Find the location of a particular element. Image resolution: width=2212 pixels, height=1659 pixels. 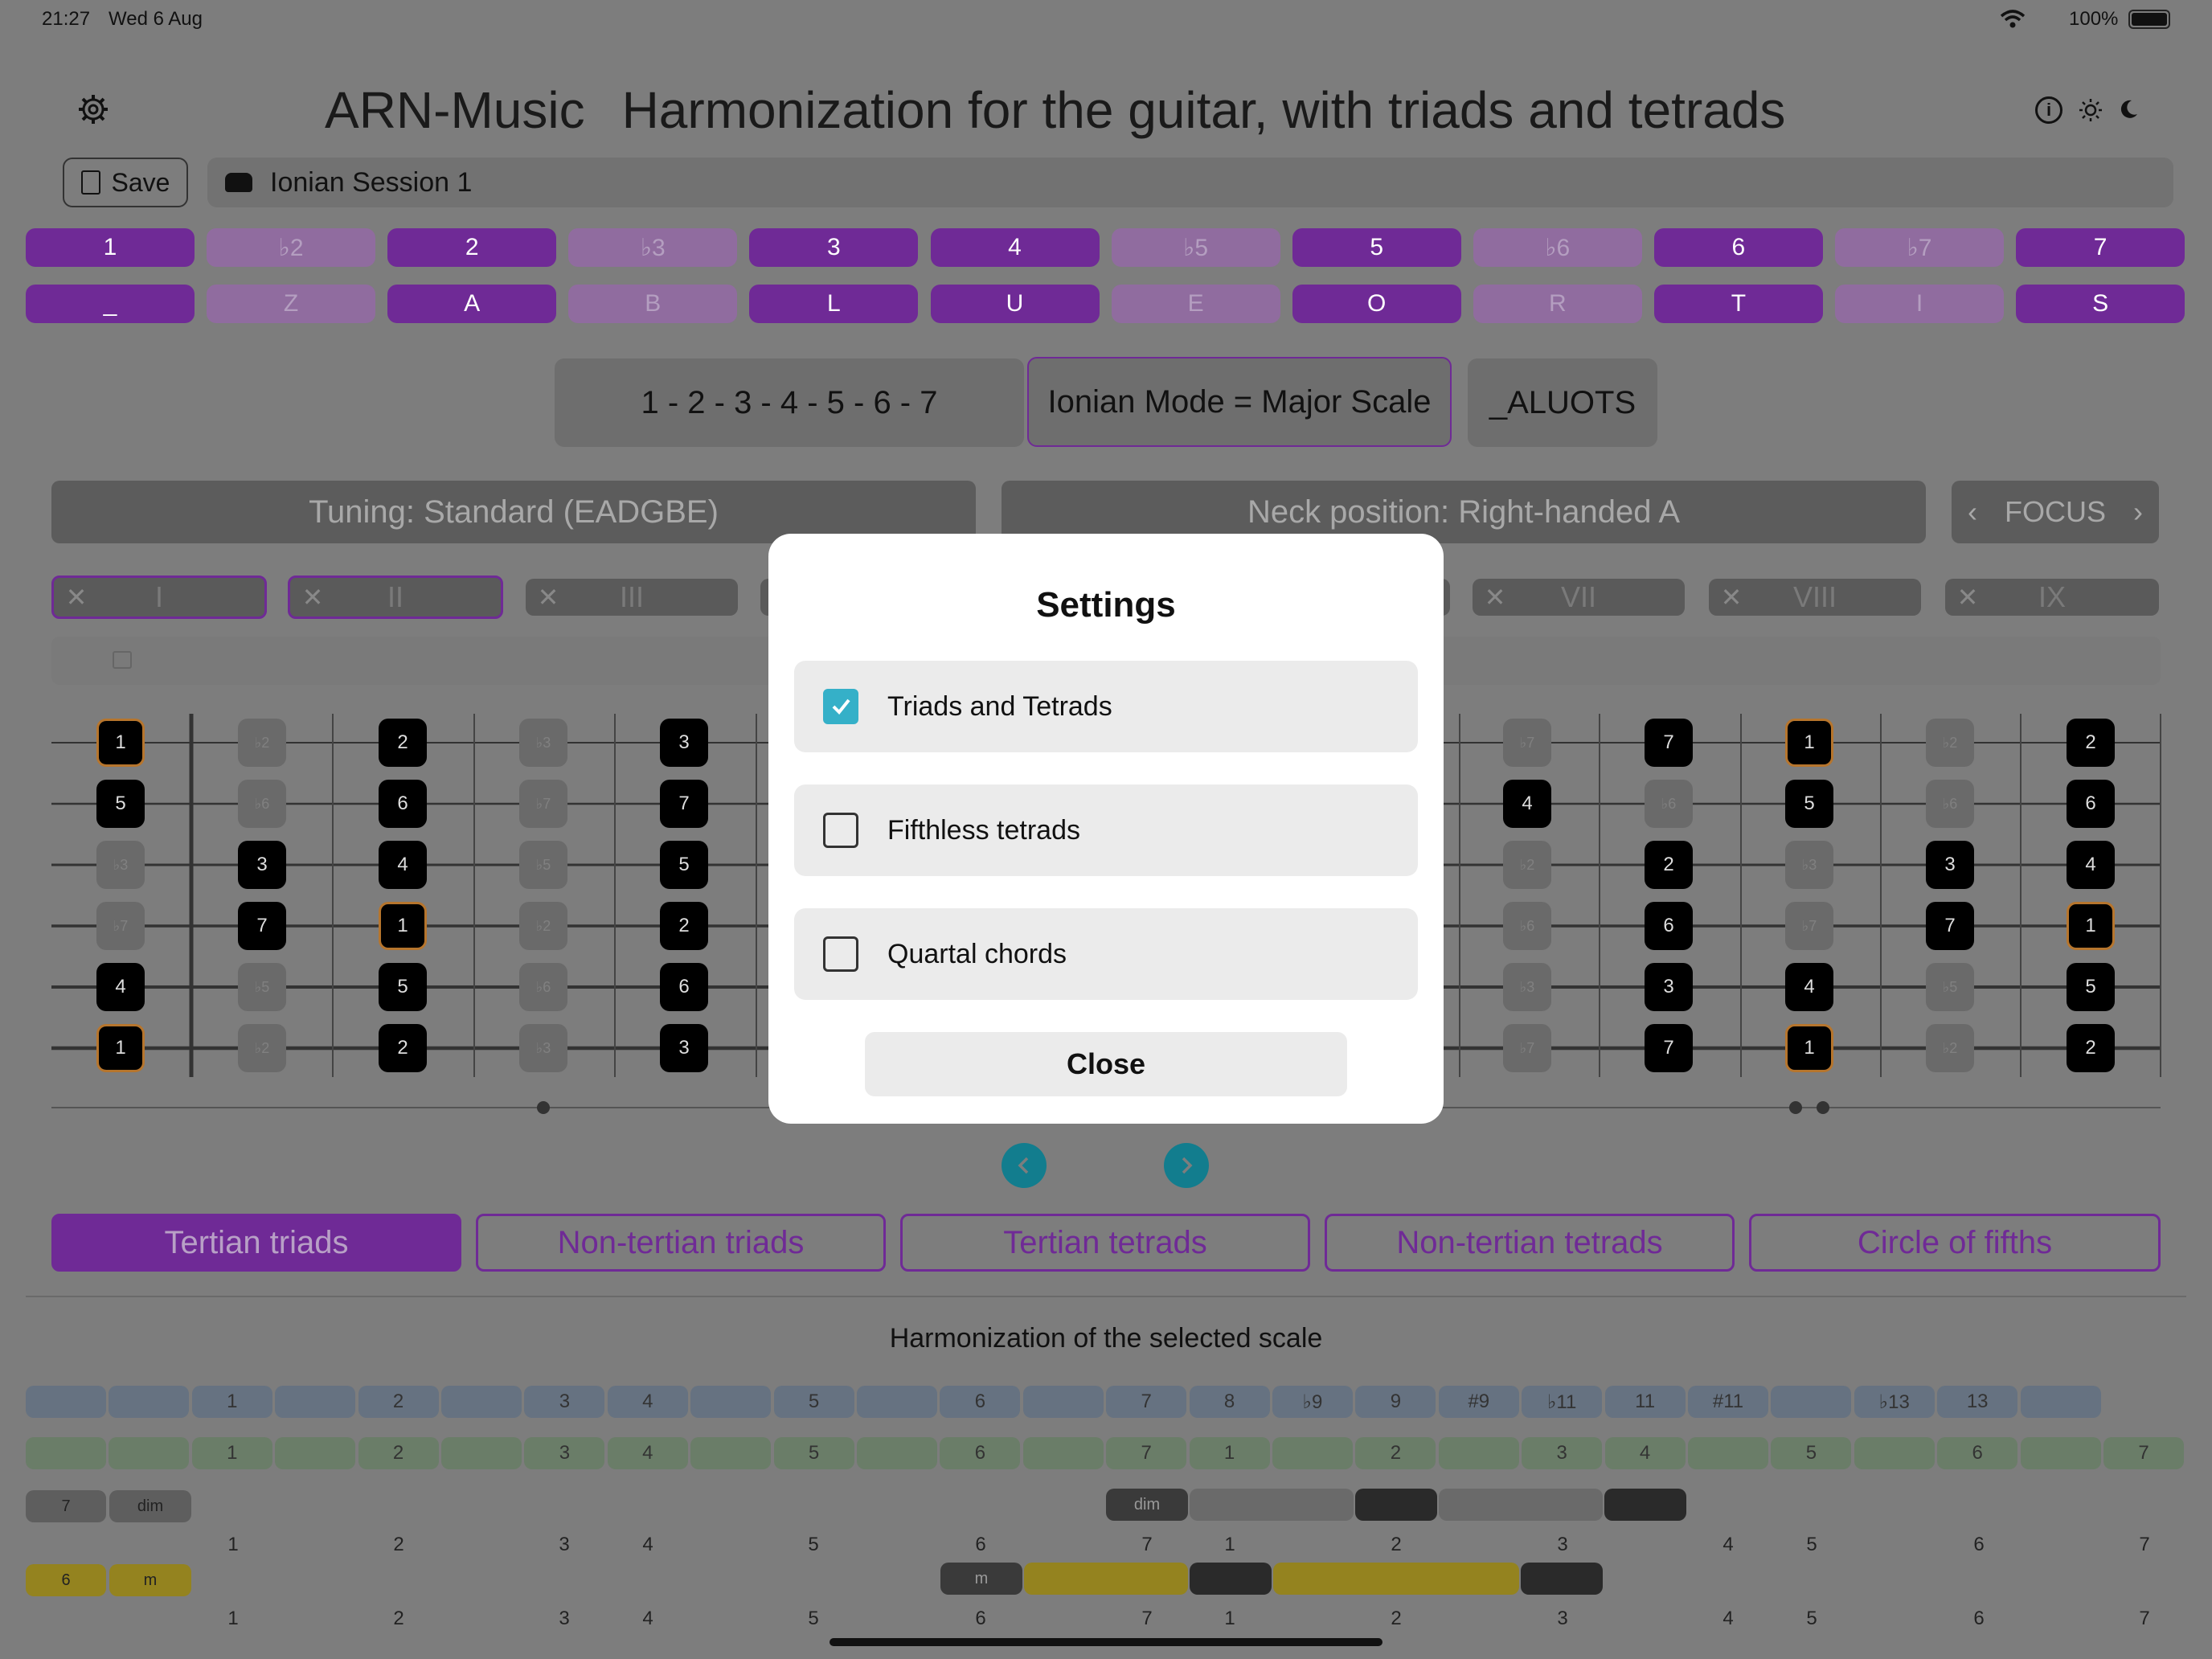

degree-pill: ♭3 is located at coordinates (653, 248).